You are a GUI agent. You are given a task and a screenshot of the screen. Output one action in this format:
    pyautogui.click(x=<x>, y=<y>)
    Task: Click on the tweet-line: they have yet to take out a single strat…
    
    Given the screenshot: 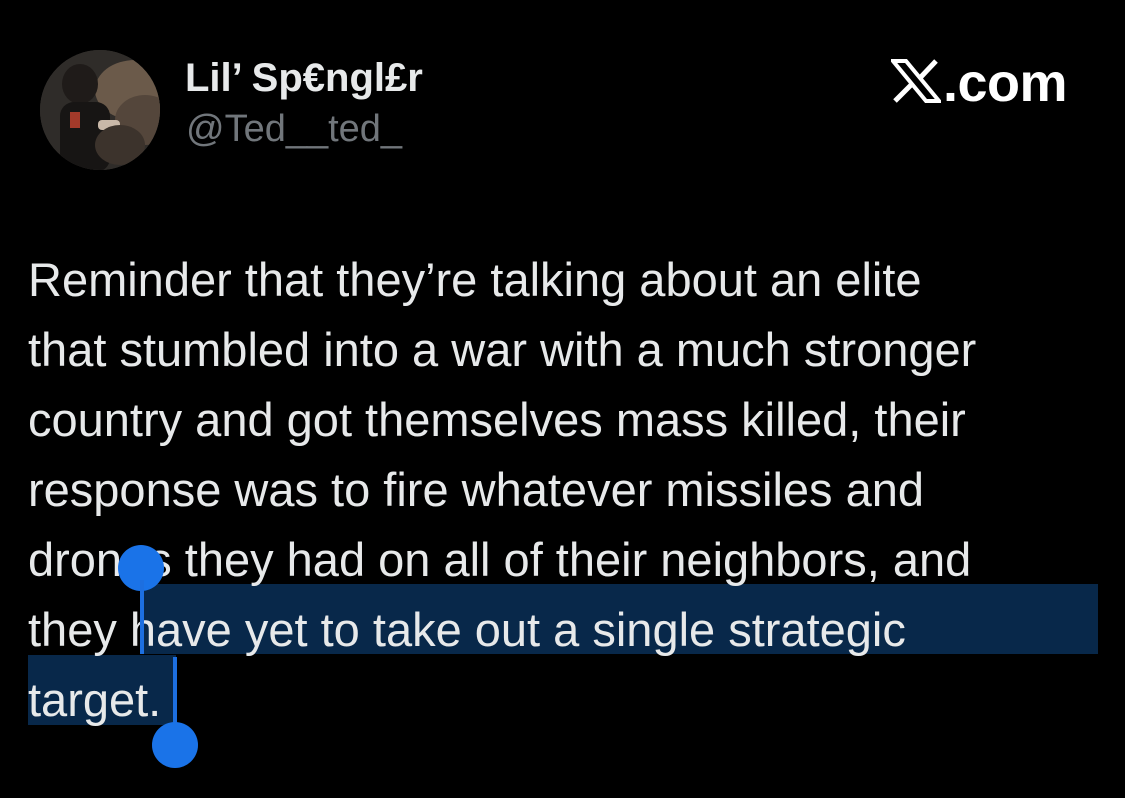 What is the action you would take?
    pyautogui.click(x=467, y=629)
    